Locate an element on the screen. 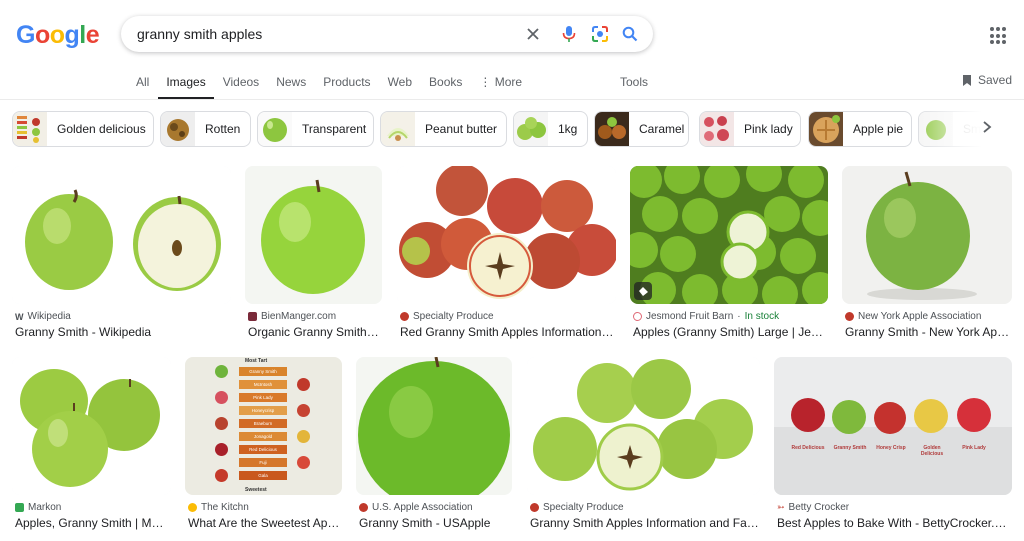  saved-button: Saved is located at coordinates (987, 80).